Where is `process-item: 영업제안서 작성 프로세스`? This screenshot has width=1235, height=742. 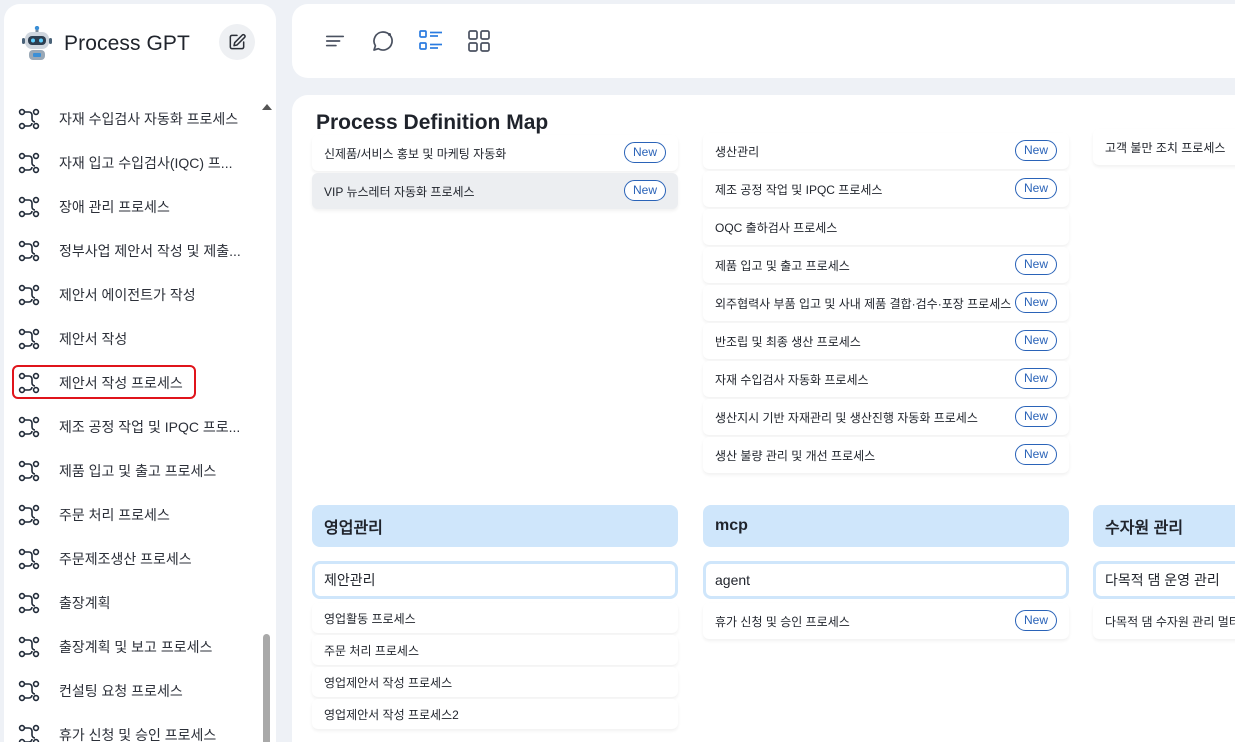 process-item: 영업제안서 작성 프로세스 is located at coordinates (495, 682).